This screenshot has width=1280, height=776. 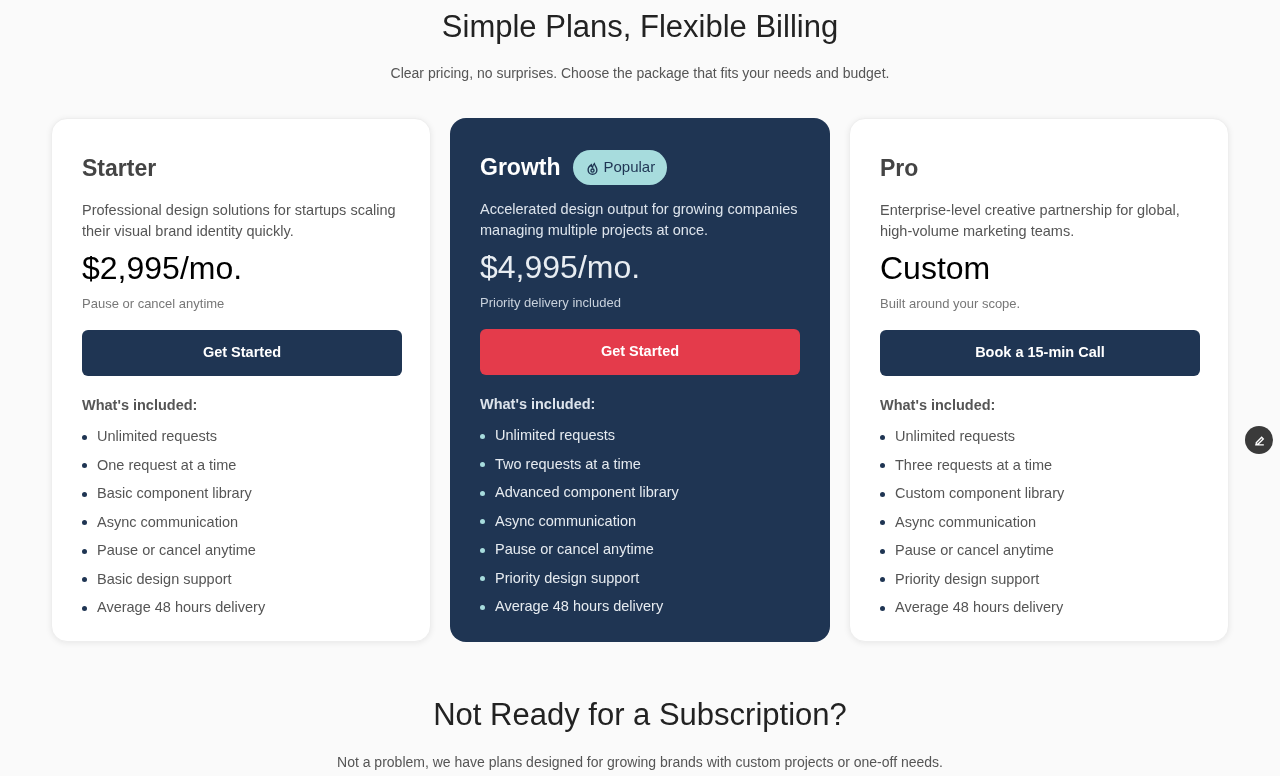 What do you see at coordinates (1030, 220) in the screenshot?
I see `plan-description: Enterprise-level creative partnership for global, high-volume marketing teams.` at bounding box center [1030, 220].